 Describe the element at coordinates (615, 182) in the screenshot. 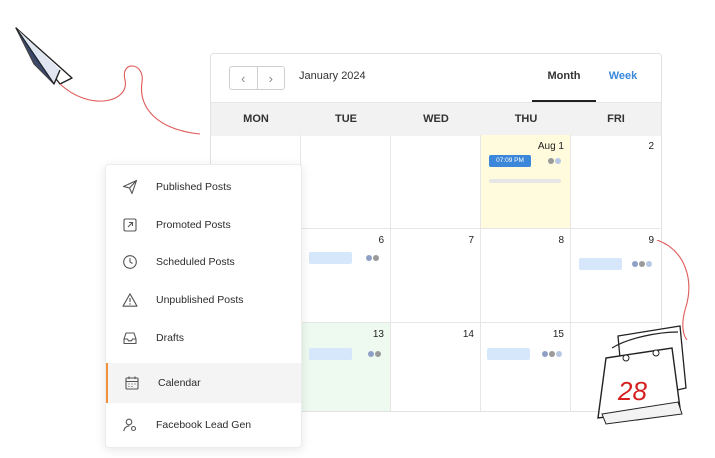

I see `calendar-cell: 2` at that location.